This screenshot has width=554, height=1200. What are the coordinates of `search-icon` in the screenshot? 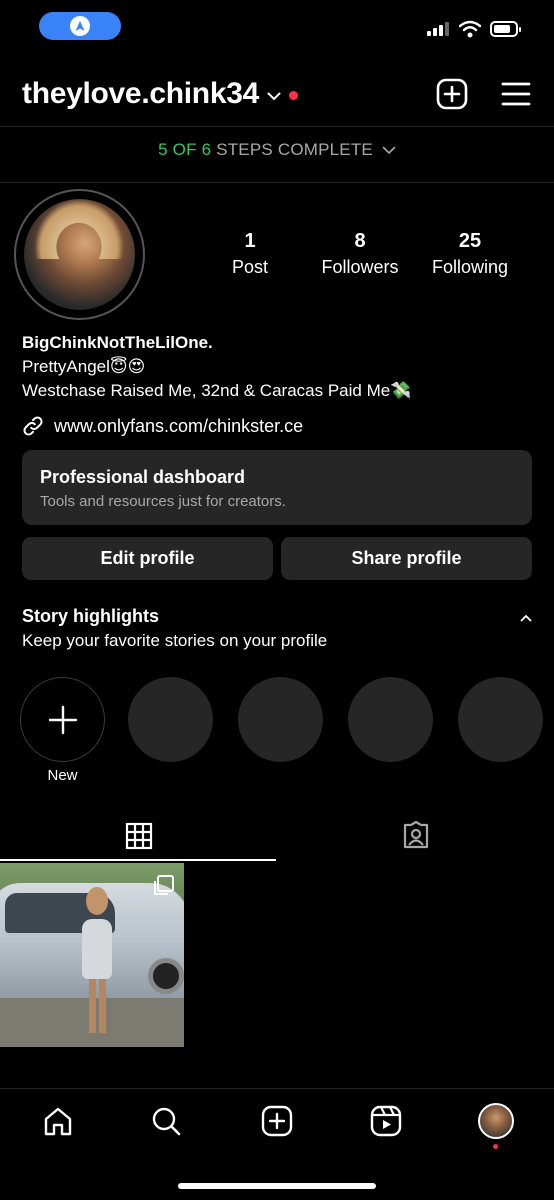 It's located at (166, 1121).